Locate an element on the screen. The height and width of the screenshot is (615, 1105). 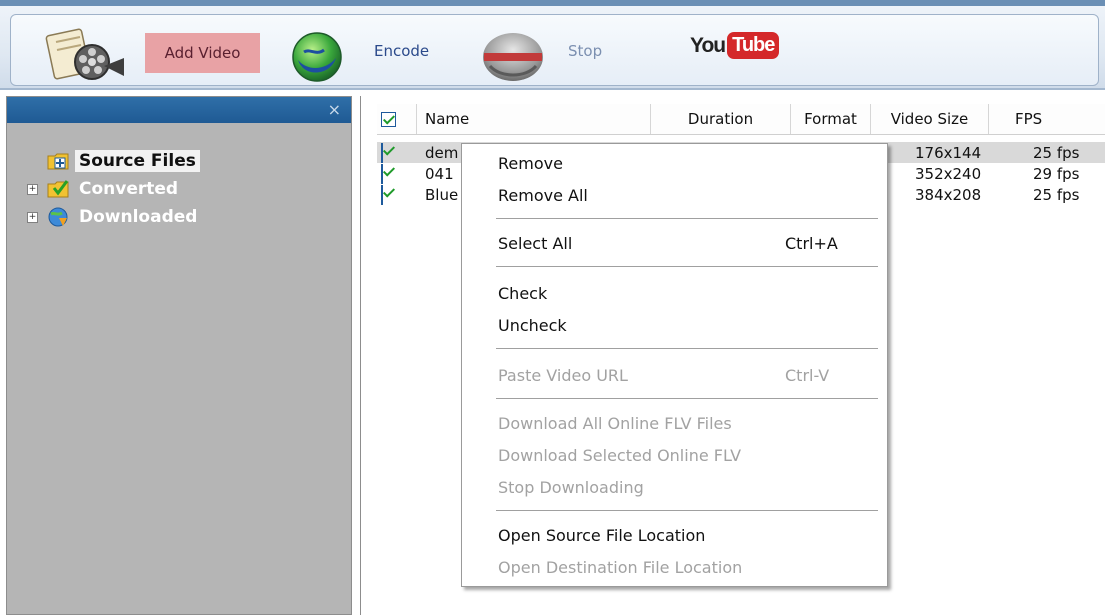
folder-tree: Source Files + Converted + Downloaded is located at coordinates (104, 189).